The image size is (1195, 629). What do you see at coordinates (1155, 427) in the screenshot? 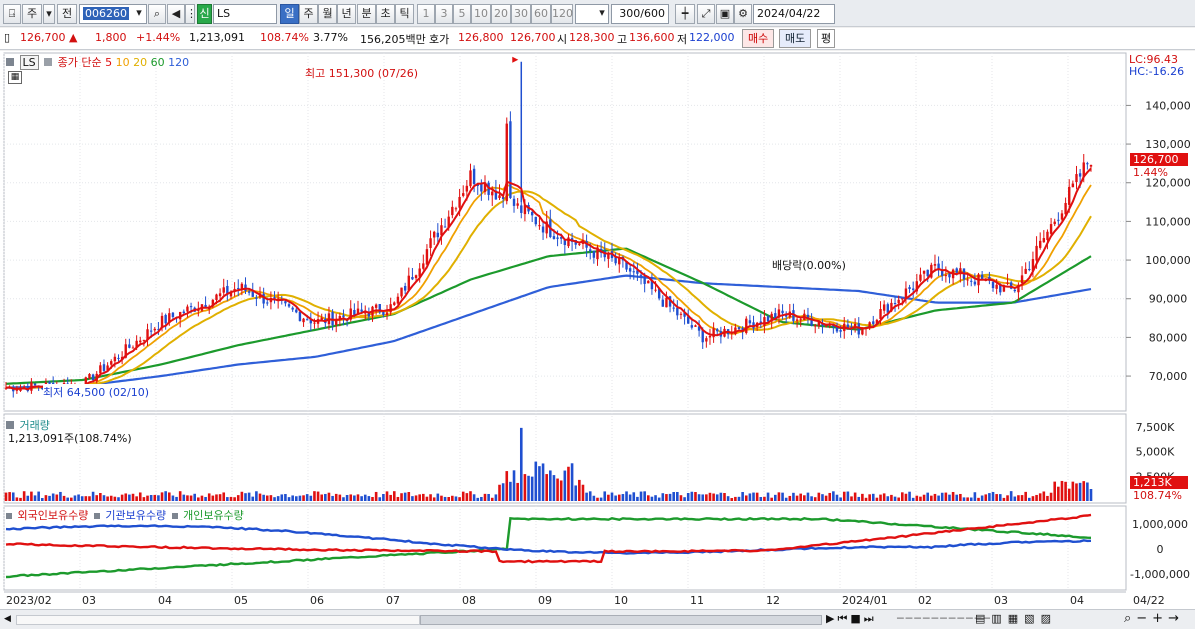
I see `volume-tick-label: 7,500K` at bounding box center [1155, 427].